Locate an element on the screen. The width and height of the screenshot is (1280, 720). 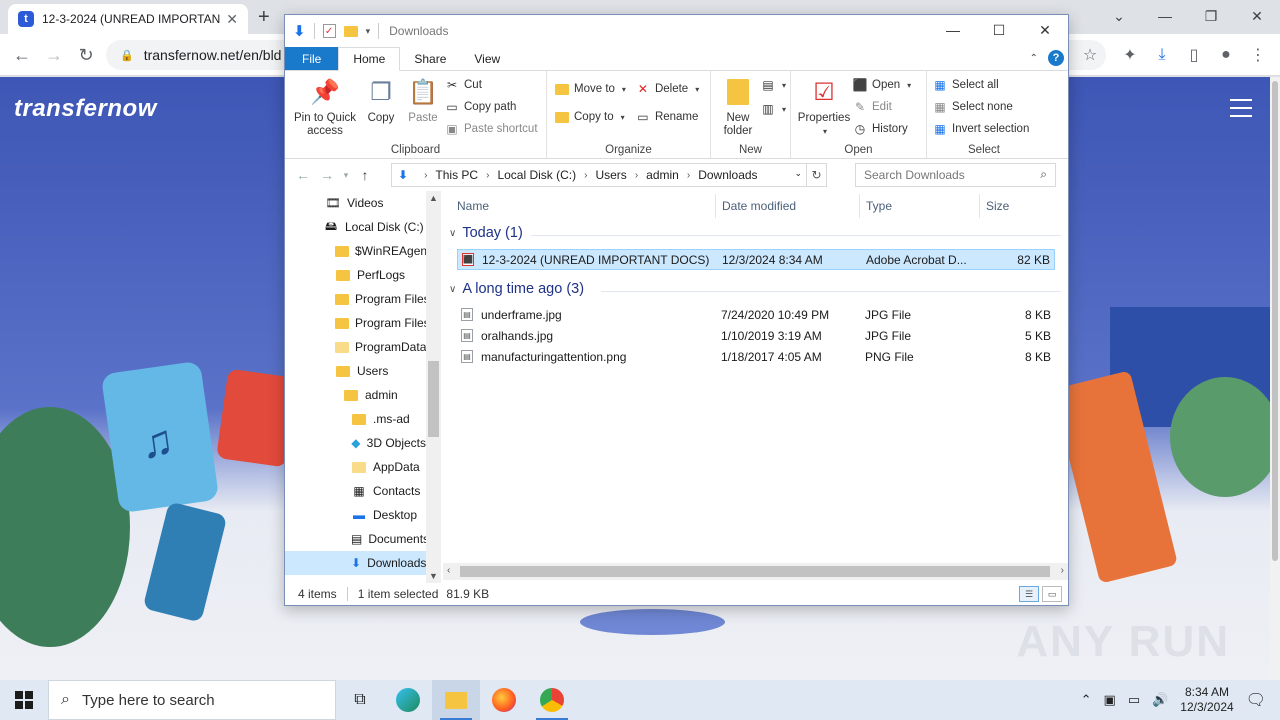
tab-share: Share is located at coordinates (430, 58).